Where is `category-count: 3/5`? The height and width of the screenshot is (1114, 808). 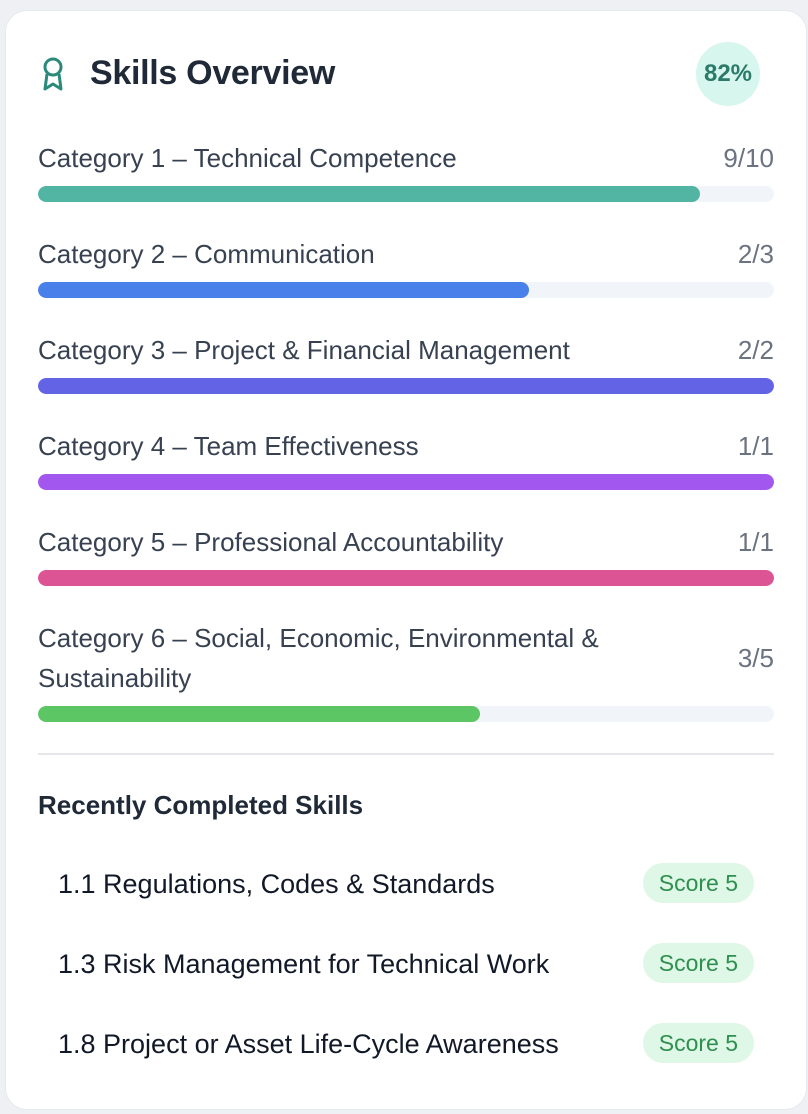
category-count: 3/5 is located at coordinates (755, 658).